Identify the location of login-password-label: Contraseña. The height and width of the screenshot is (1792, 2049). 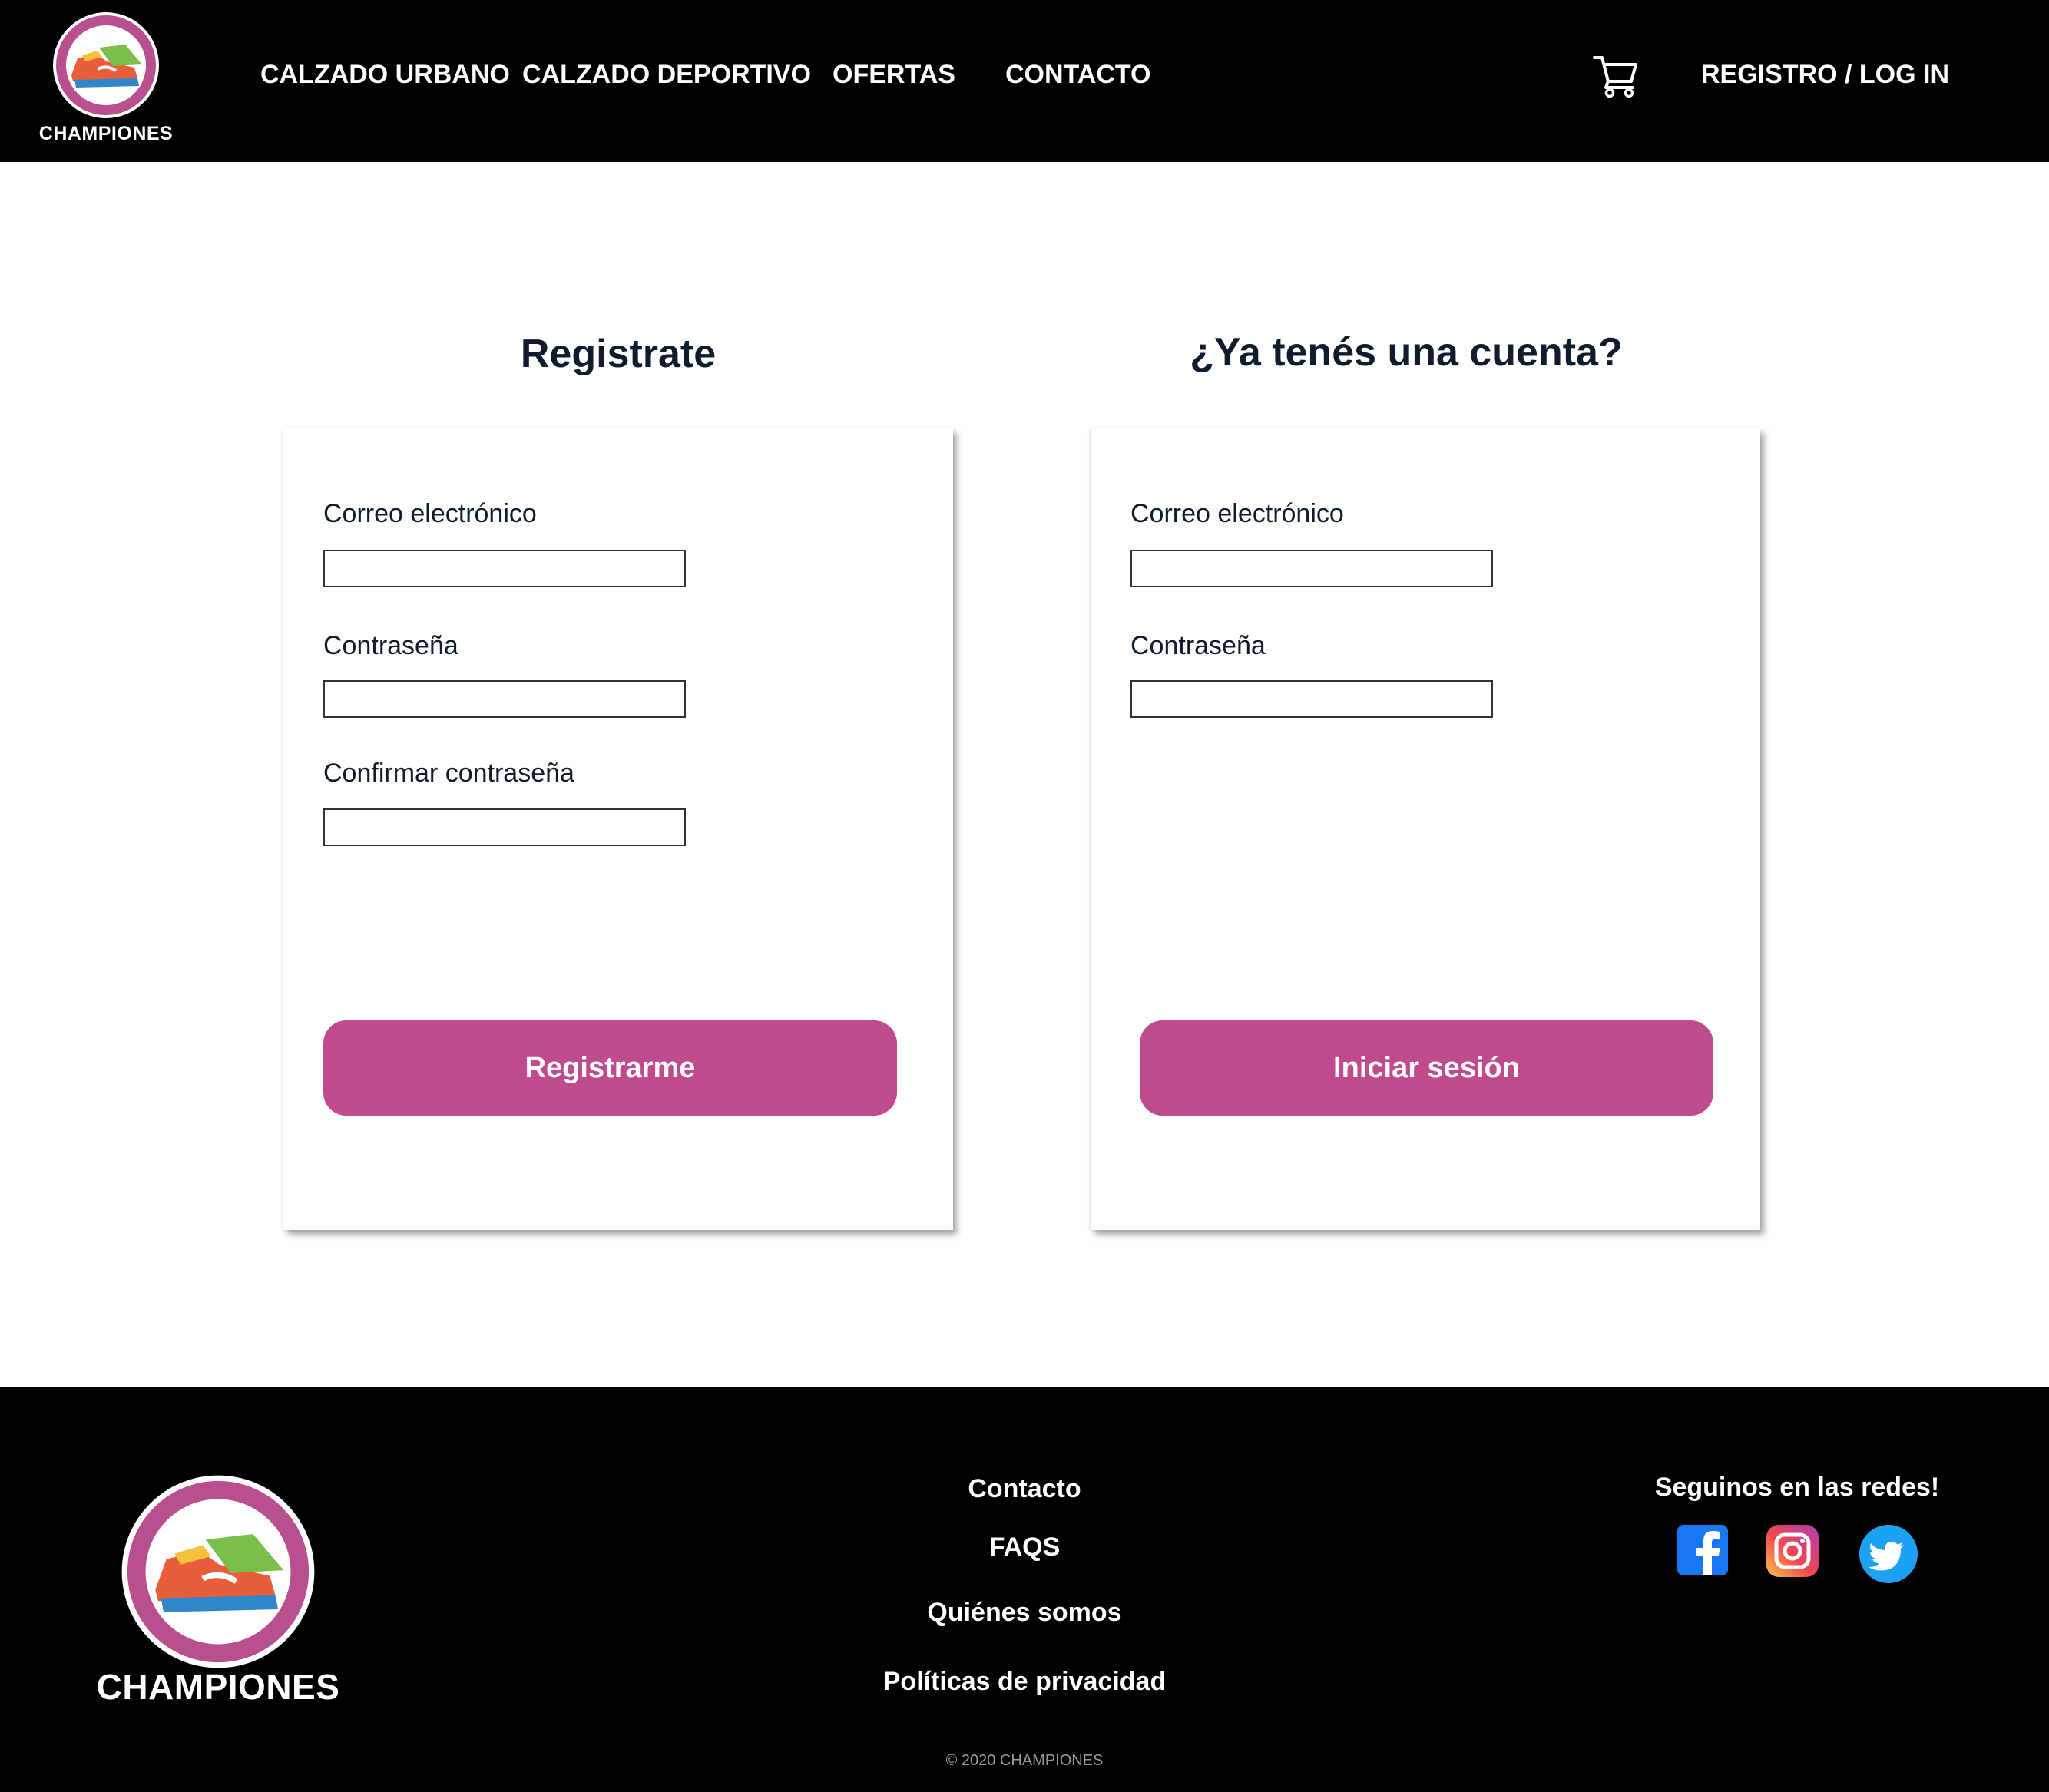
(1198, 645).